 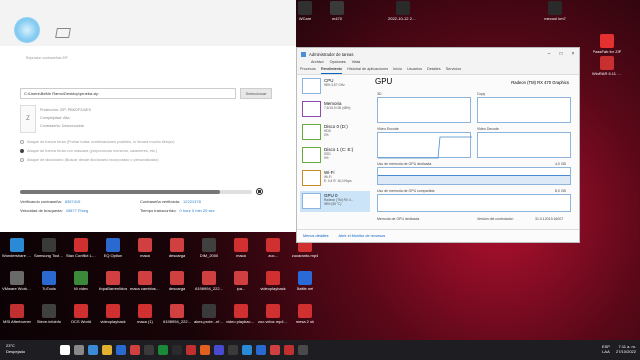 I want to click on file-type-badge: Z, so click(x=28, y=119).